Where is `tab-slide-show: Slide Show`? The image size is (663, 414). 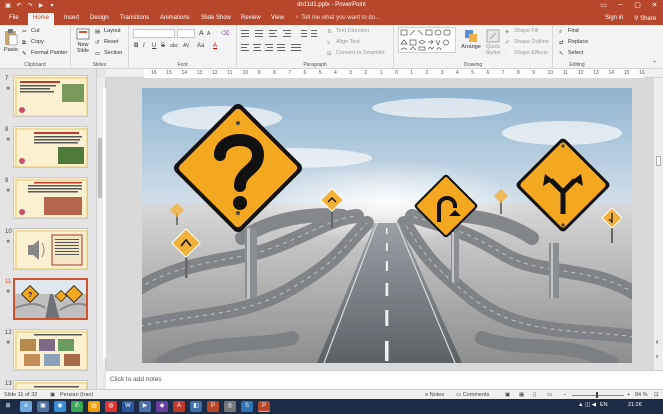 tab-slide-show: Slide Show is located at coordinates (216, 18).